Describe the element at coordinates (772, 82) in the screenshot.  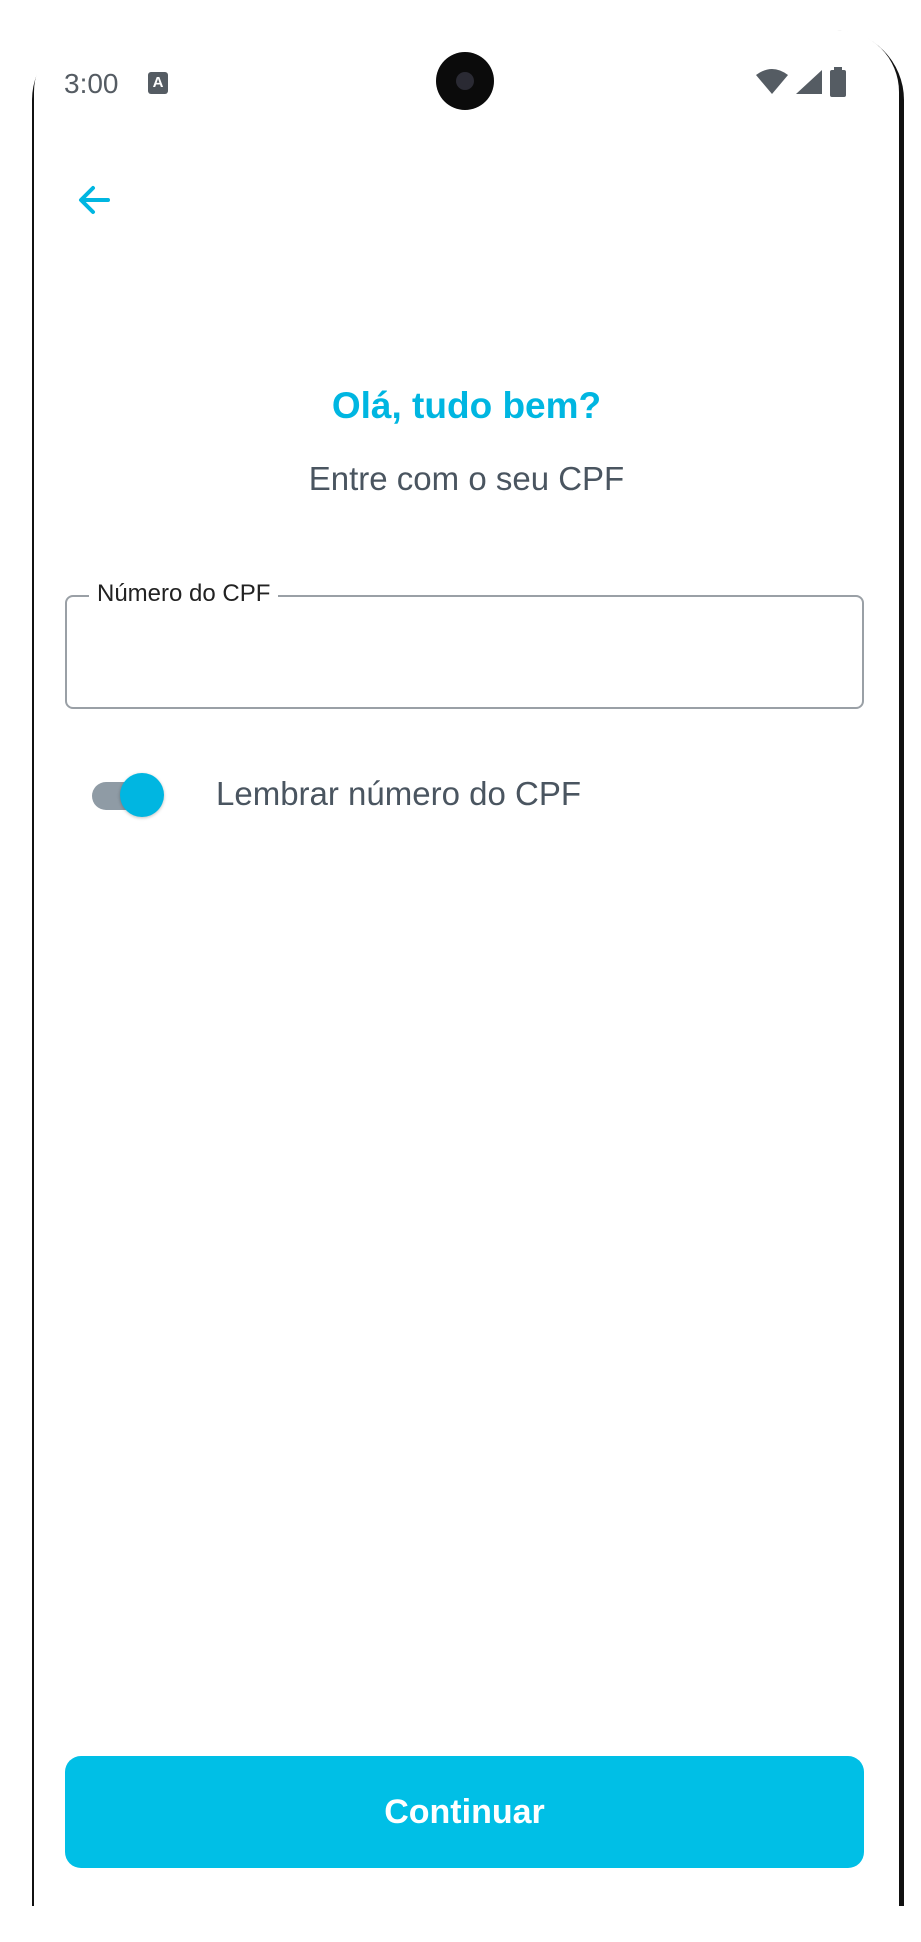
I see `wifi-icon` at that location.